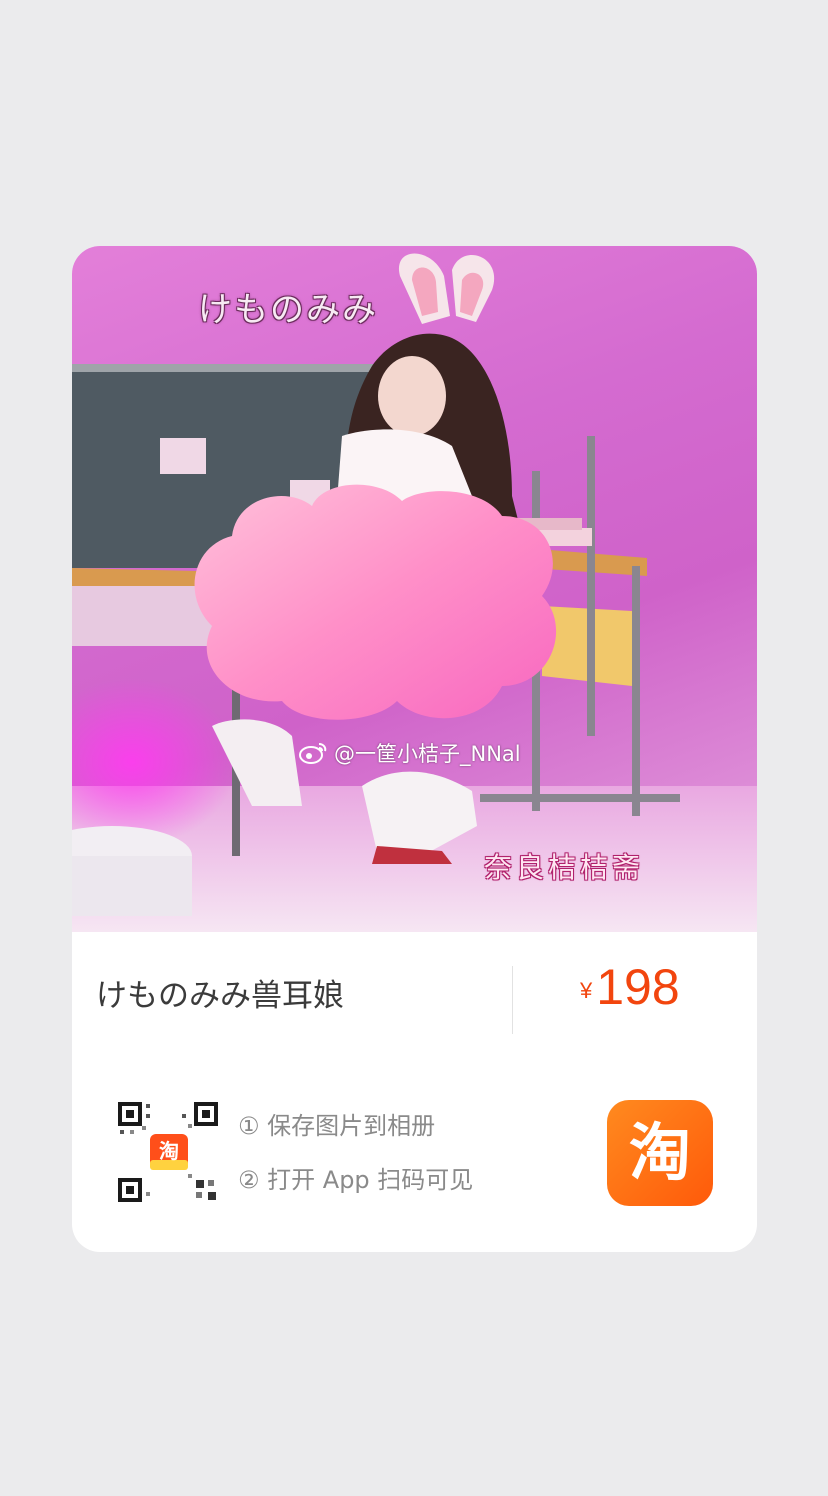  I want to click on watermark-label: @一筐小桔子_NNal, so click(427, 754).